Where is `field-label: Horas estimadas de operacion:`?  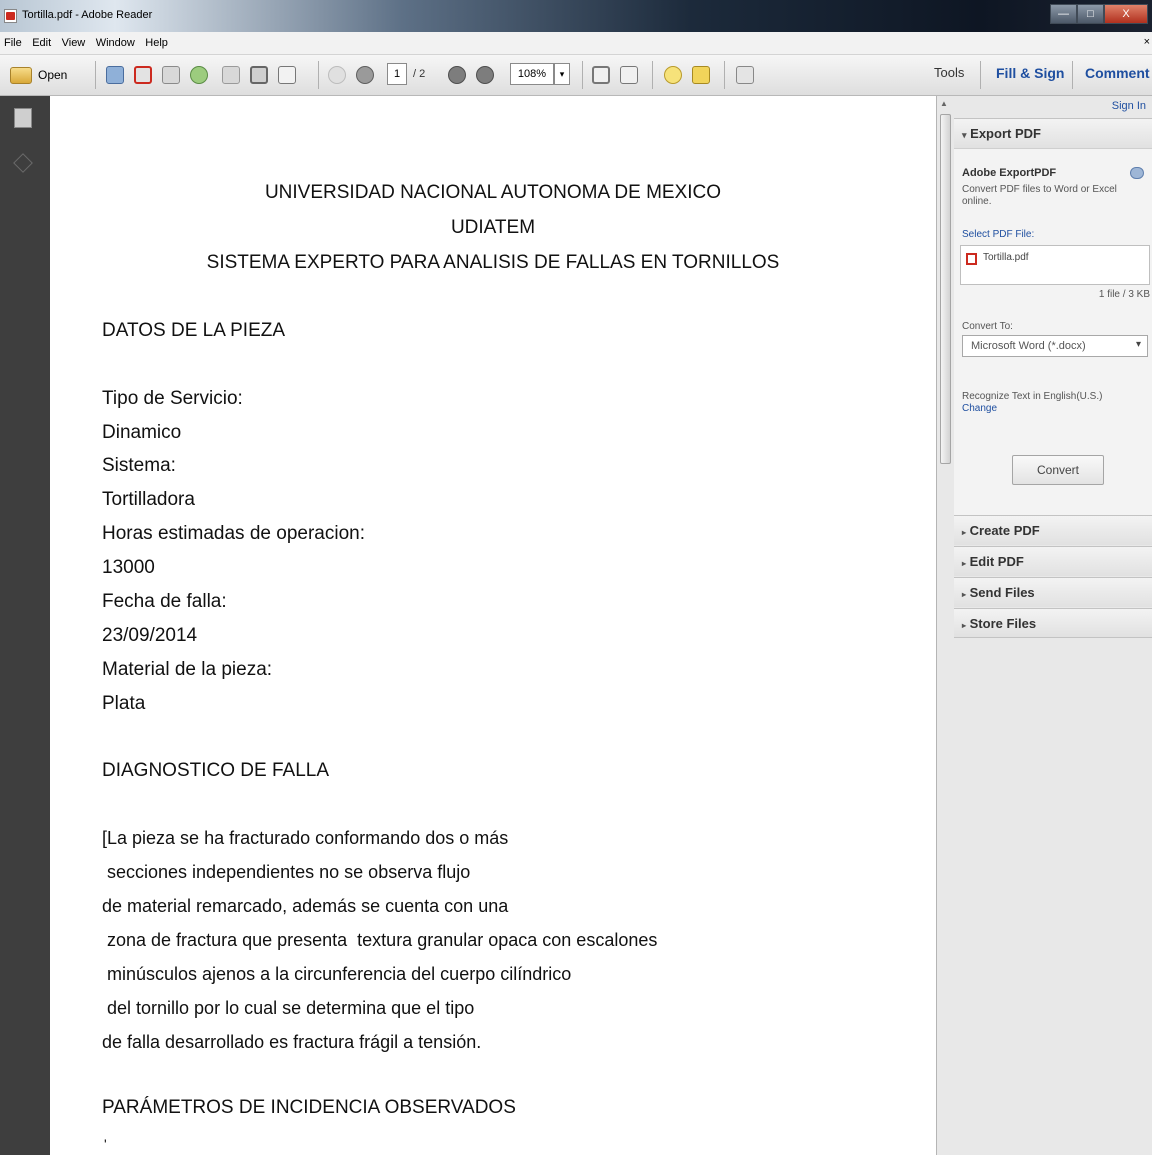 field-label: Horas estimadas de operacion: is located at coordinates (233, 533).